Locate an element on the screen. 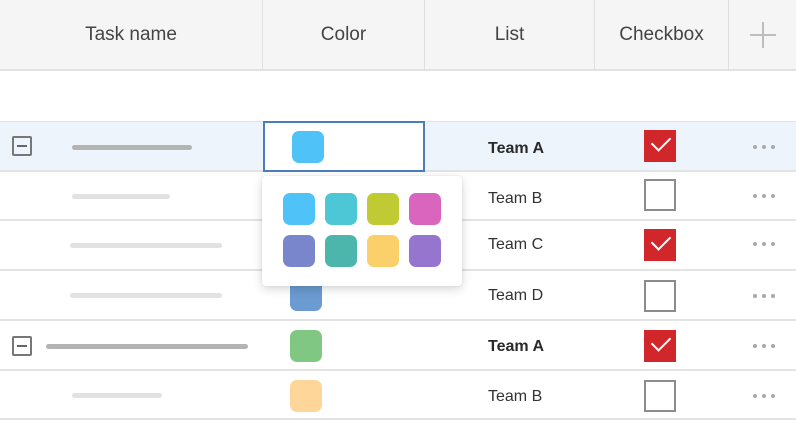 The image size is (796, 448). color-option-magenta is located at coordinates (425, 209).